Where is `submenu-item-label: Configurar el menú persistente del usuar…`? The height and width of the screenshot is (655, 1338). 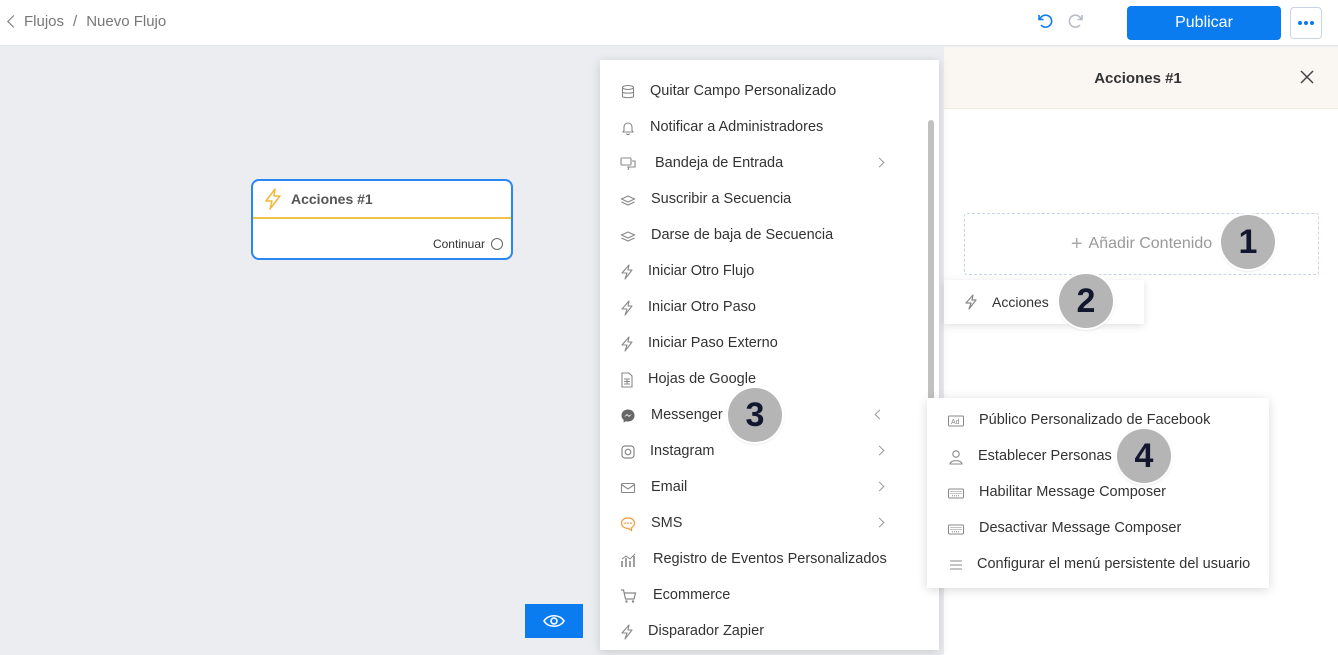 submenu-item-label: Configurar el menú persistente del usuar… is located at coordinates (1114, 564).